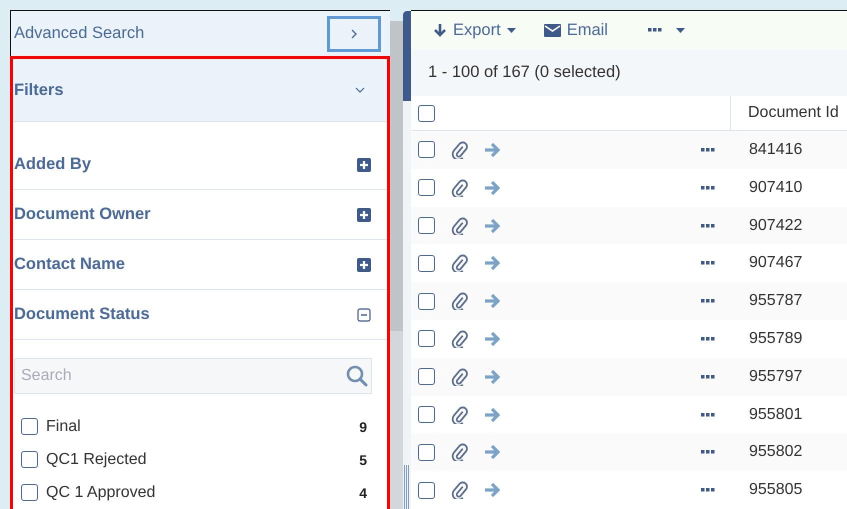 The height and width of the screenshot is (509, 847). I want to click on table-row: 955787, so click(629, 301).